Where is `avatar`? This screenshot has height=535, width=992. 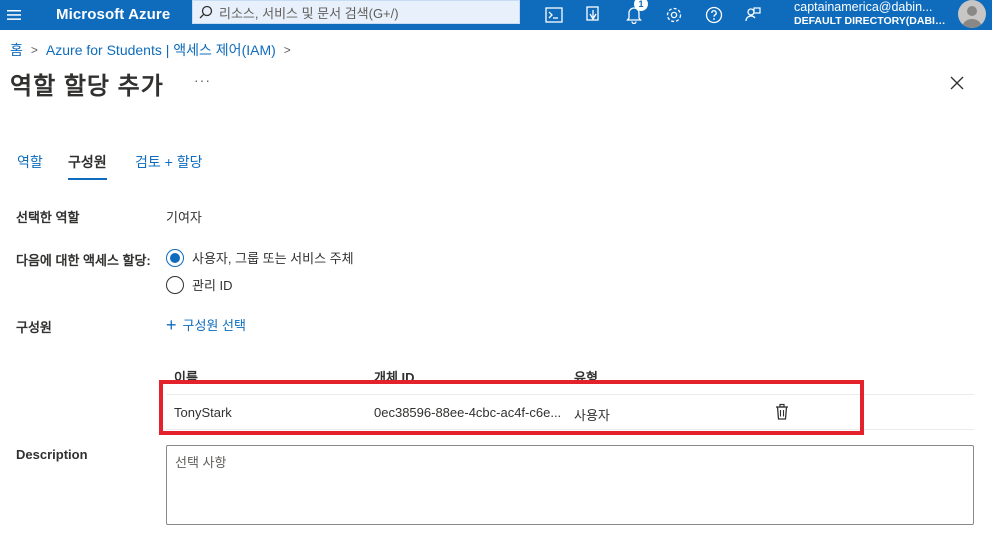 avatar is located at coordinates (972, 14).